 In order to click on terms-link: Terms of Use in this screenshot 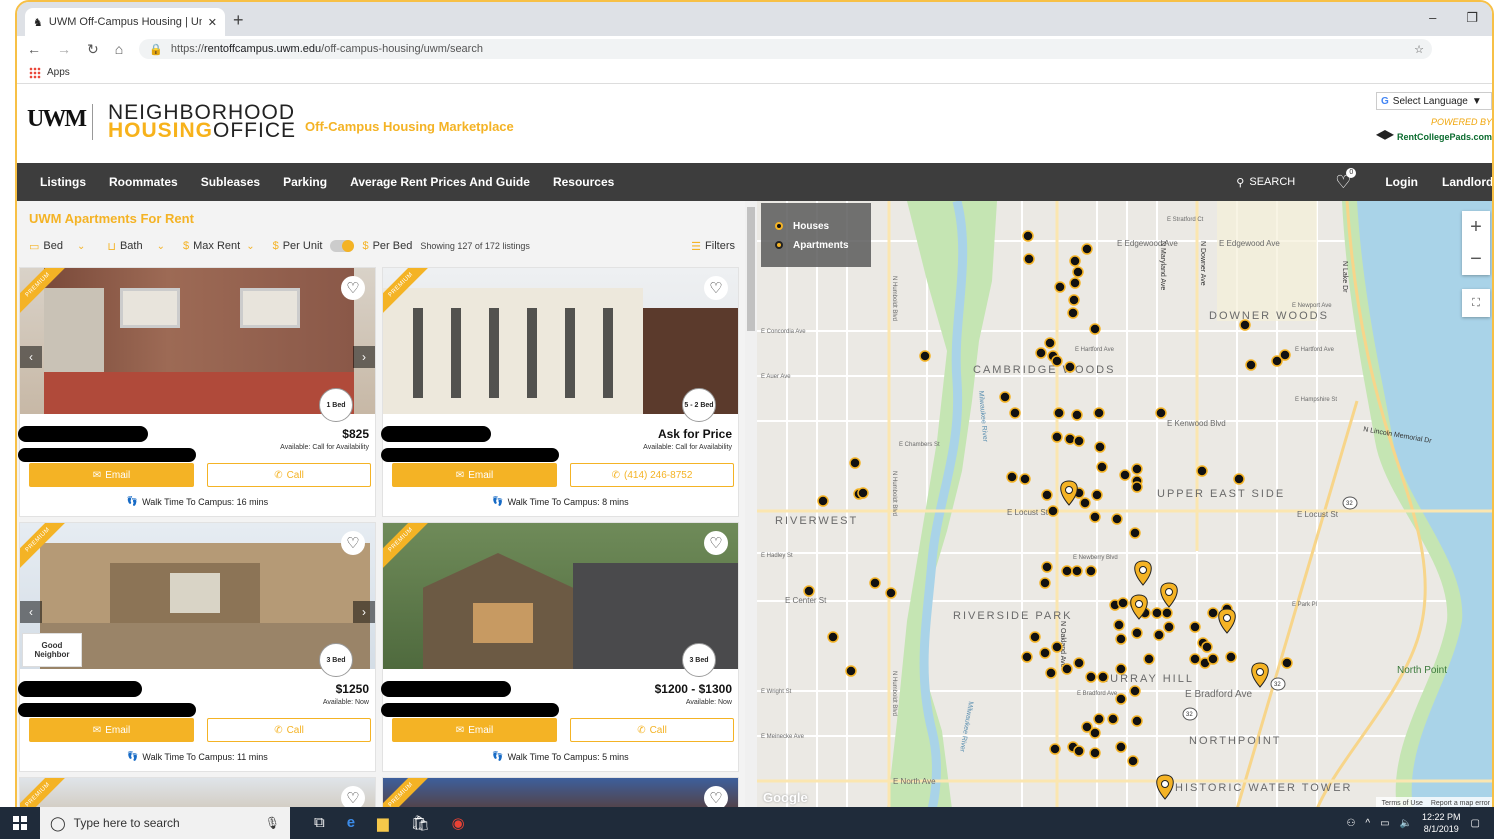, I will do `click(1402, 803)`.